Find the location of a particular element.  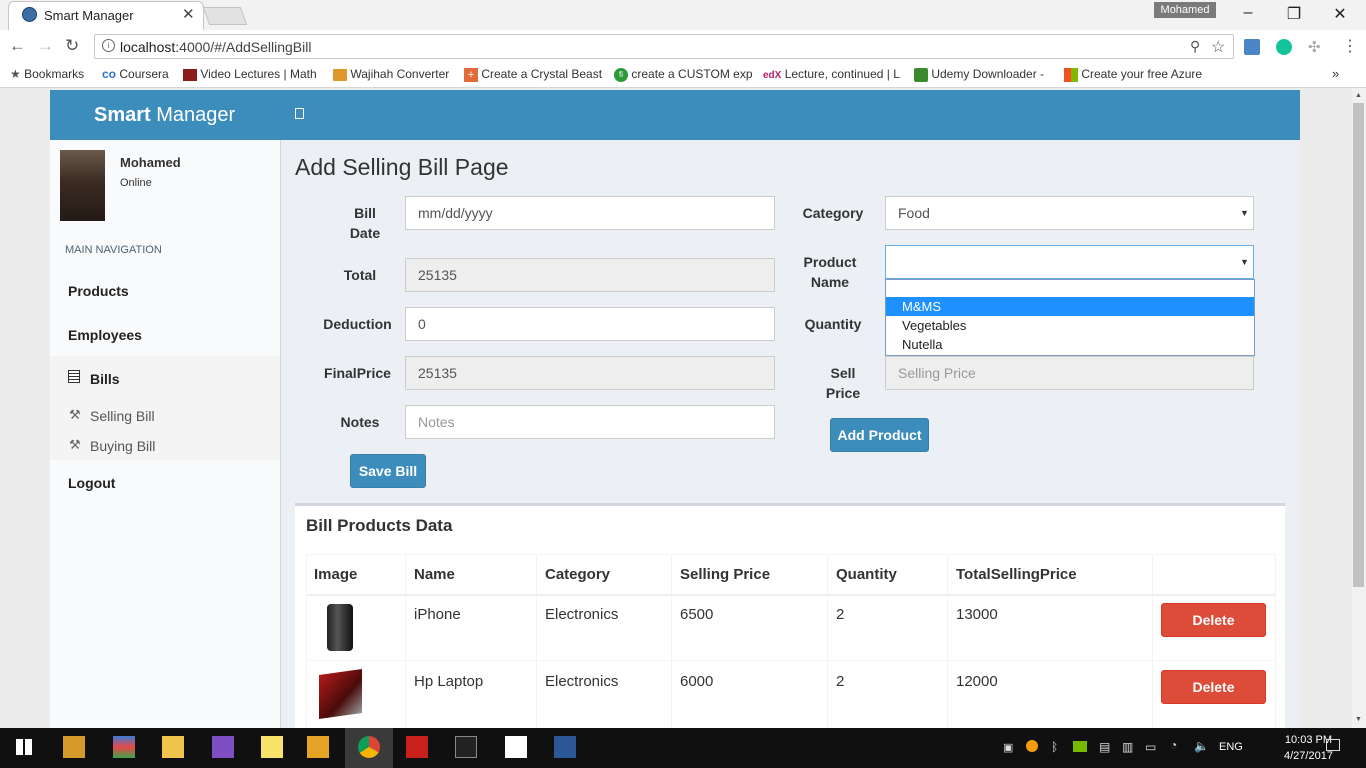

save-bill-button: Save Bill is located at coordinates (388, 471).